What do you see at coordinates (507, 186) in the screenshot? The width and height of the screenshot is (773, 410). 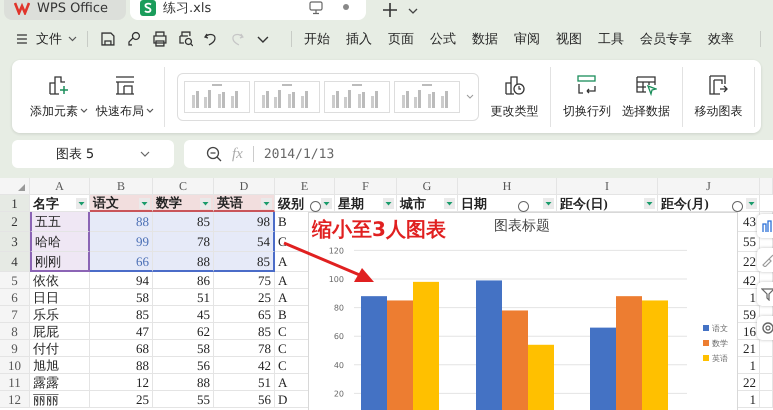 I see `column-header: H` at bounding box center [507, 186].